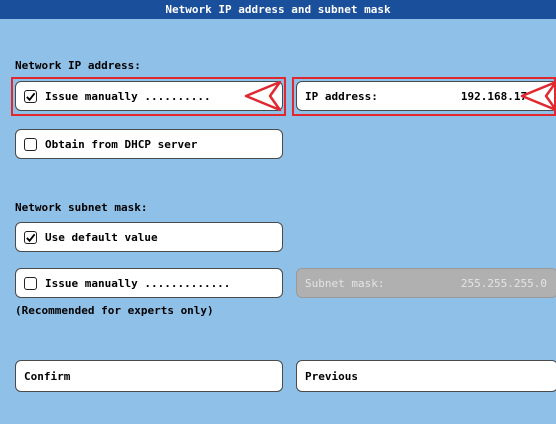 The image size is (556, 424). What do you see at coordinates (341, 96) in the screenshot?
I see `ip-address-label: IP address:` at bounding box center [341, 96].